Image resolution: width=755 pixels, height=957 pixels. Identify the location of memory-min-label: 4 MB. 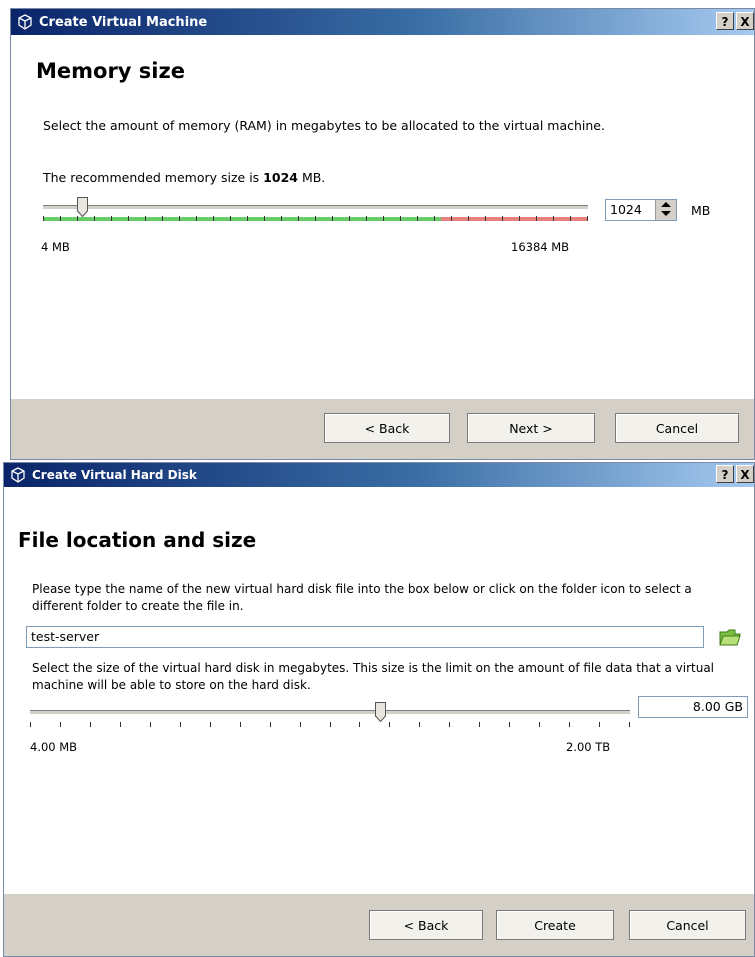
(55, 247).